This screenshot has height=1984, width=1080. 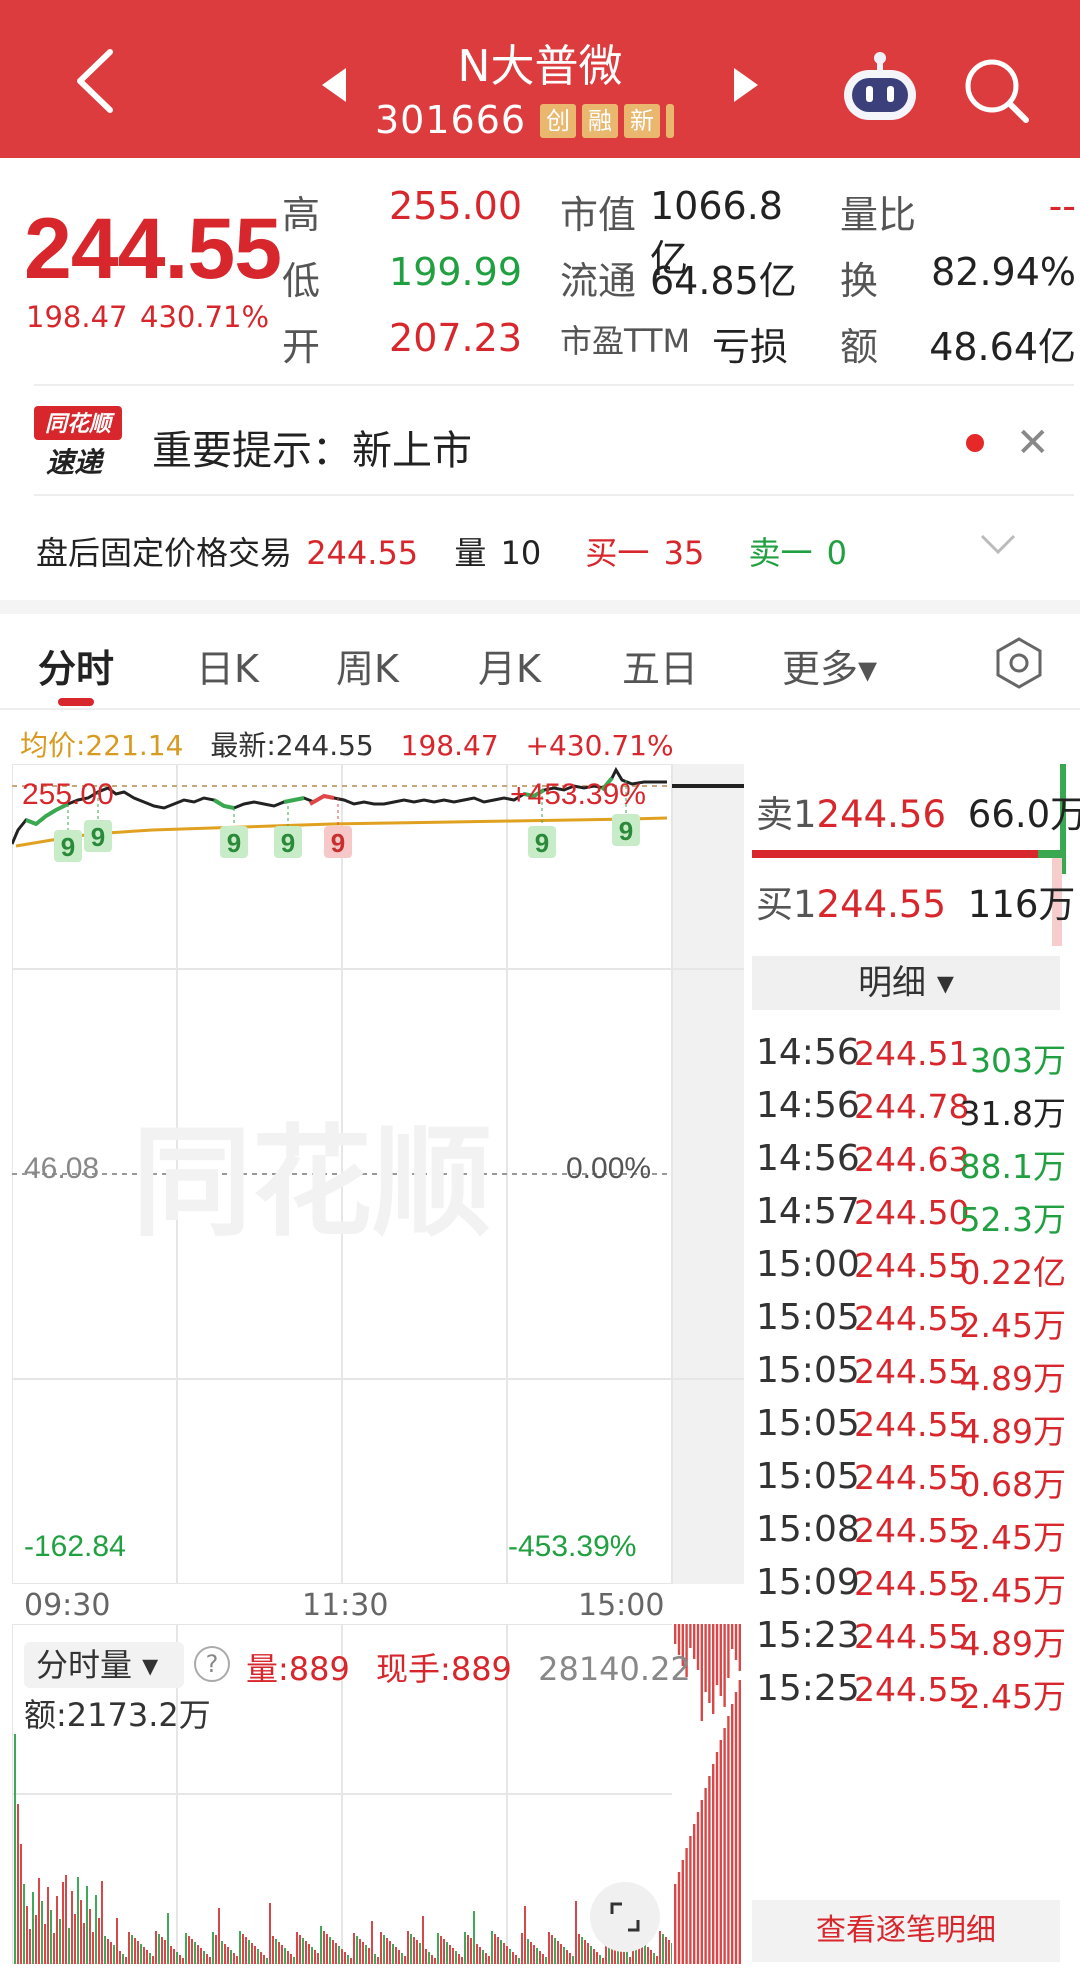 What do you see at coordinates (301, 347) in the screenshot?
I see `open-label: 开` at bounding box center [301, 347].